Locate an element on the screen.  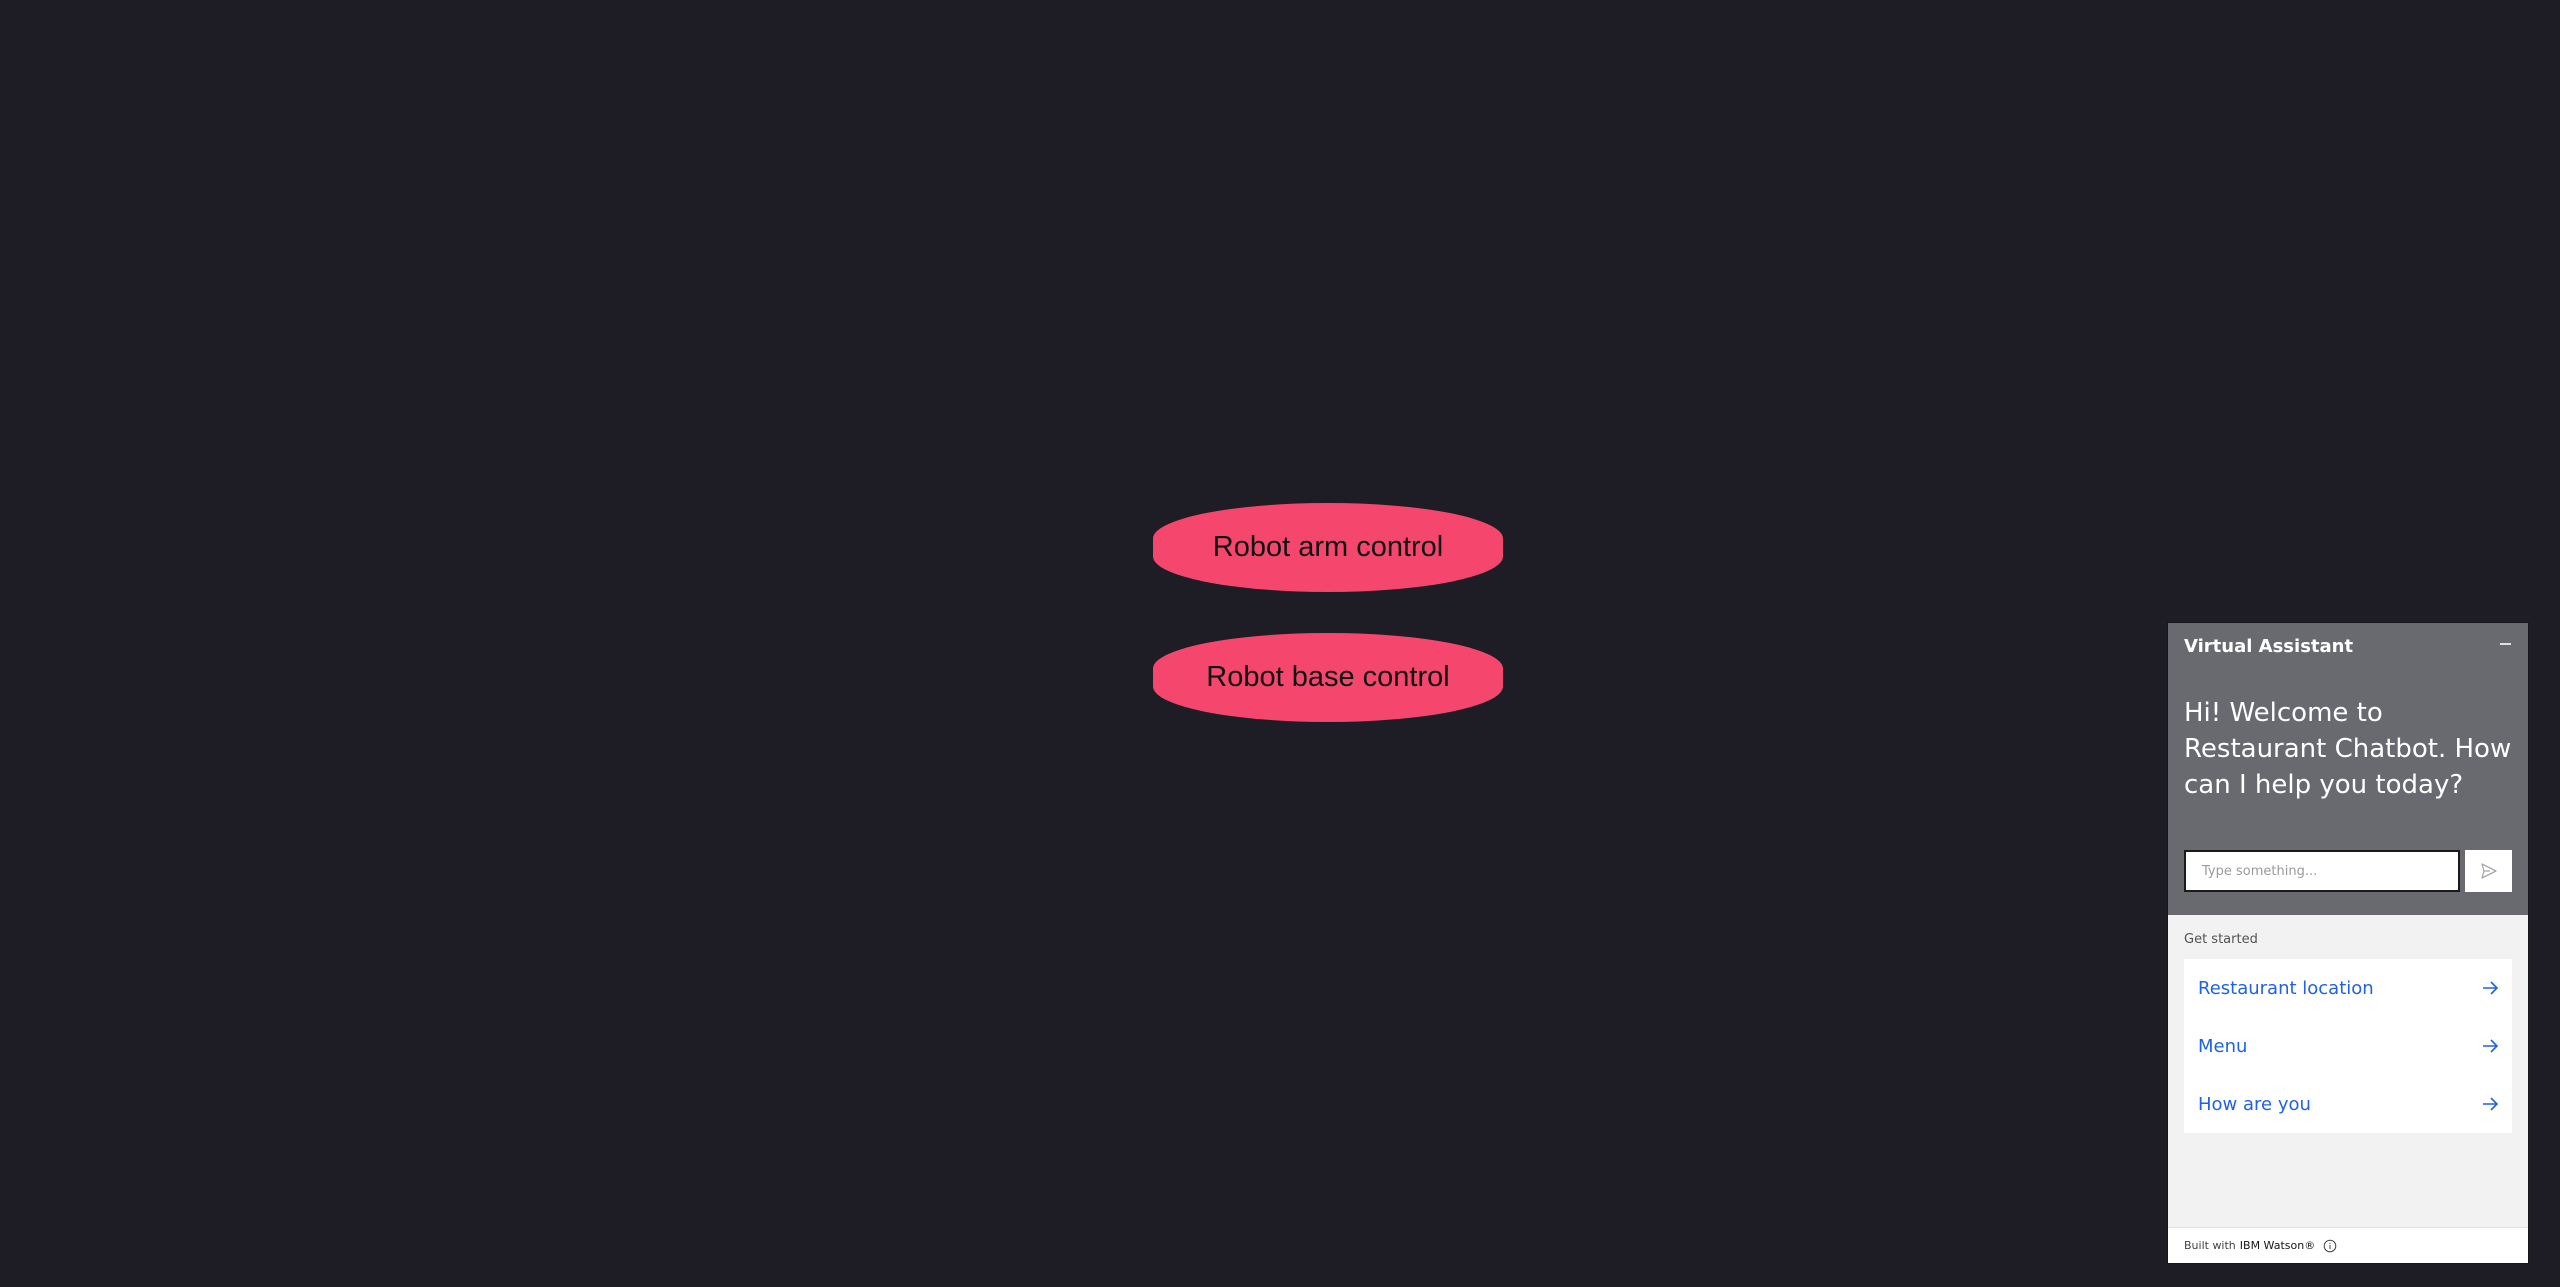
chat-footer: Built with IBM Watson® is located at coordinates (2348, 1245).